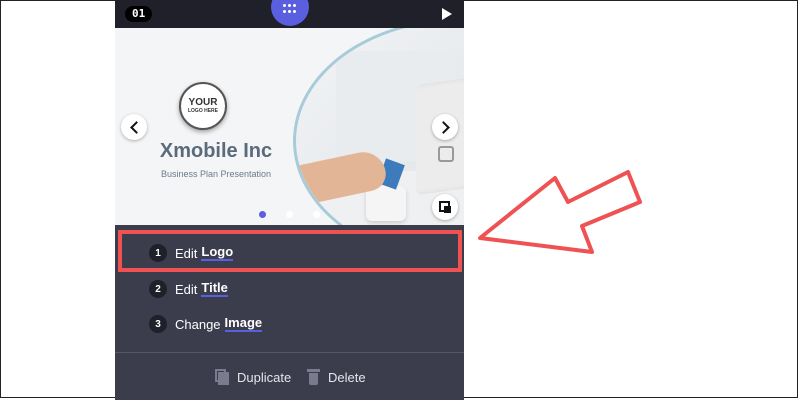 The width and height of the screenshot is (800, 400). What do you see at coordinates (216, 151) in the screenshot?
I see `slide-title: Xmobile Inc` at bounding box center [216, 151].